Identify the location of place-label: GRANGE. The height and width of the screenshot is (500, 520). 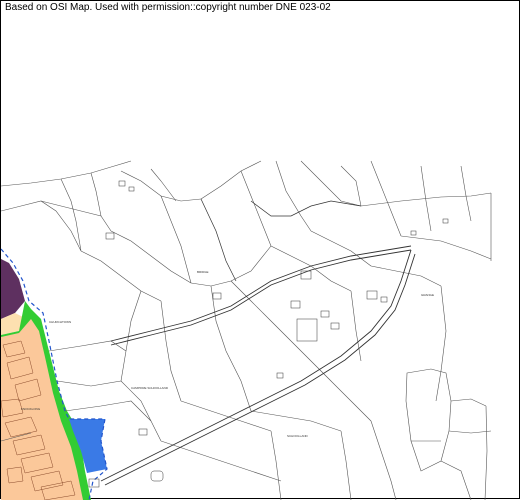
(427, 295).